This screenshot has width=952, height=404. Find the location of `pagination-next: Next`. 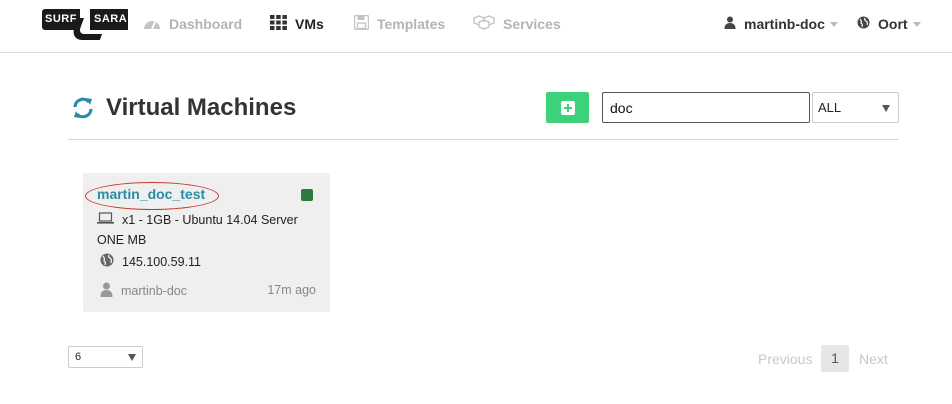

pagination-next: Next is located at coordinates (873, 359).